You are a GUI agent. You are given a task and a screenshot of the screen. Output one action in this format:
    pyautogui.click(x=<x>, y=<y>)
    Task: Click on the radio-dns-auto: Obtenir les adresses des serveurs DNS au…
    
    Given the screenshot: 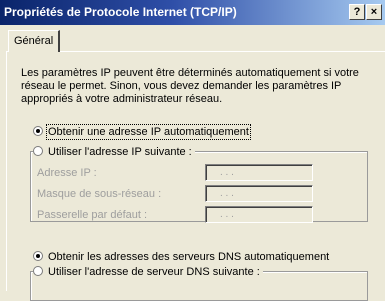 What is the action you would take?
    pyautogui.click(x=181, y=257)
    